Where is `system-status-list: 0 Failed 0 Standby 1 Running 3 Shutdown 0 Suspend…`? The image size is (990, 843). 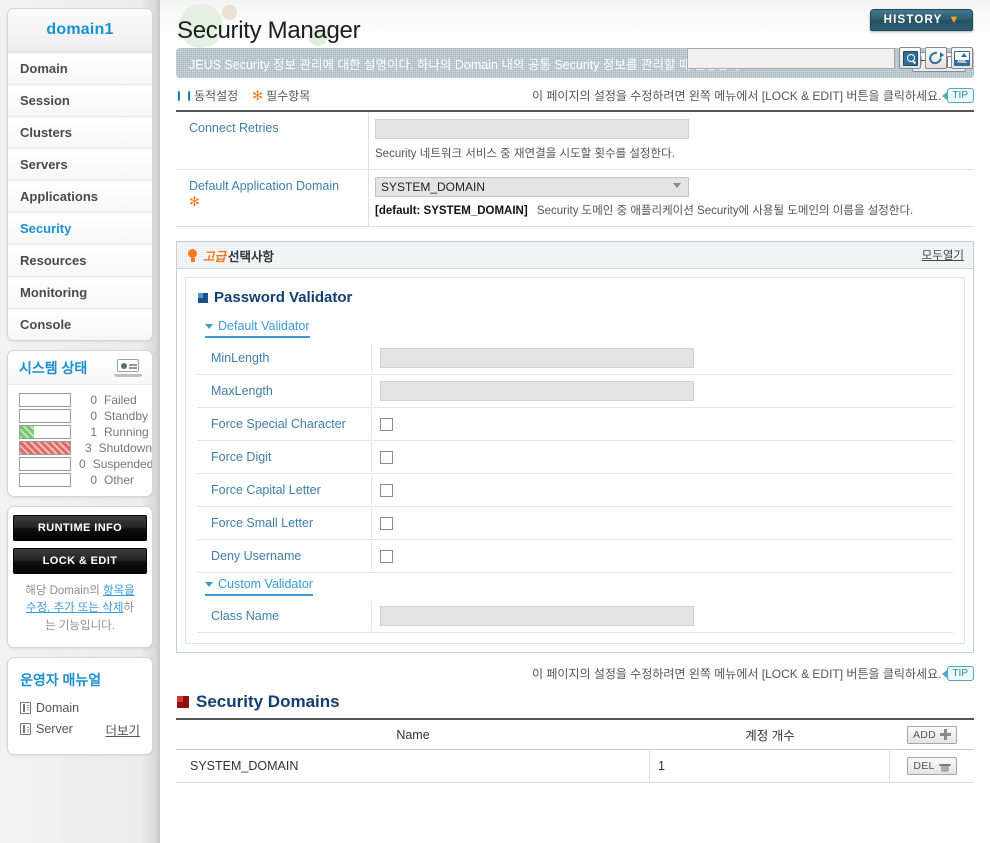 system-status-list: 0 Failed 0 Standby 1 Running 3 Shutdown 0 Suspend… is located at coordinates (80, 440).